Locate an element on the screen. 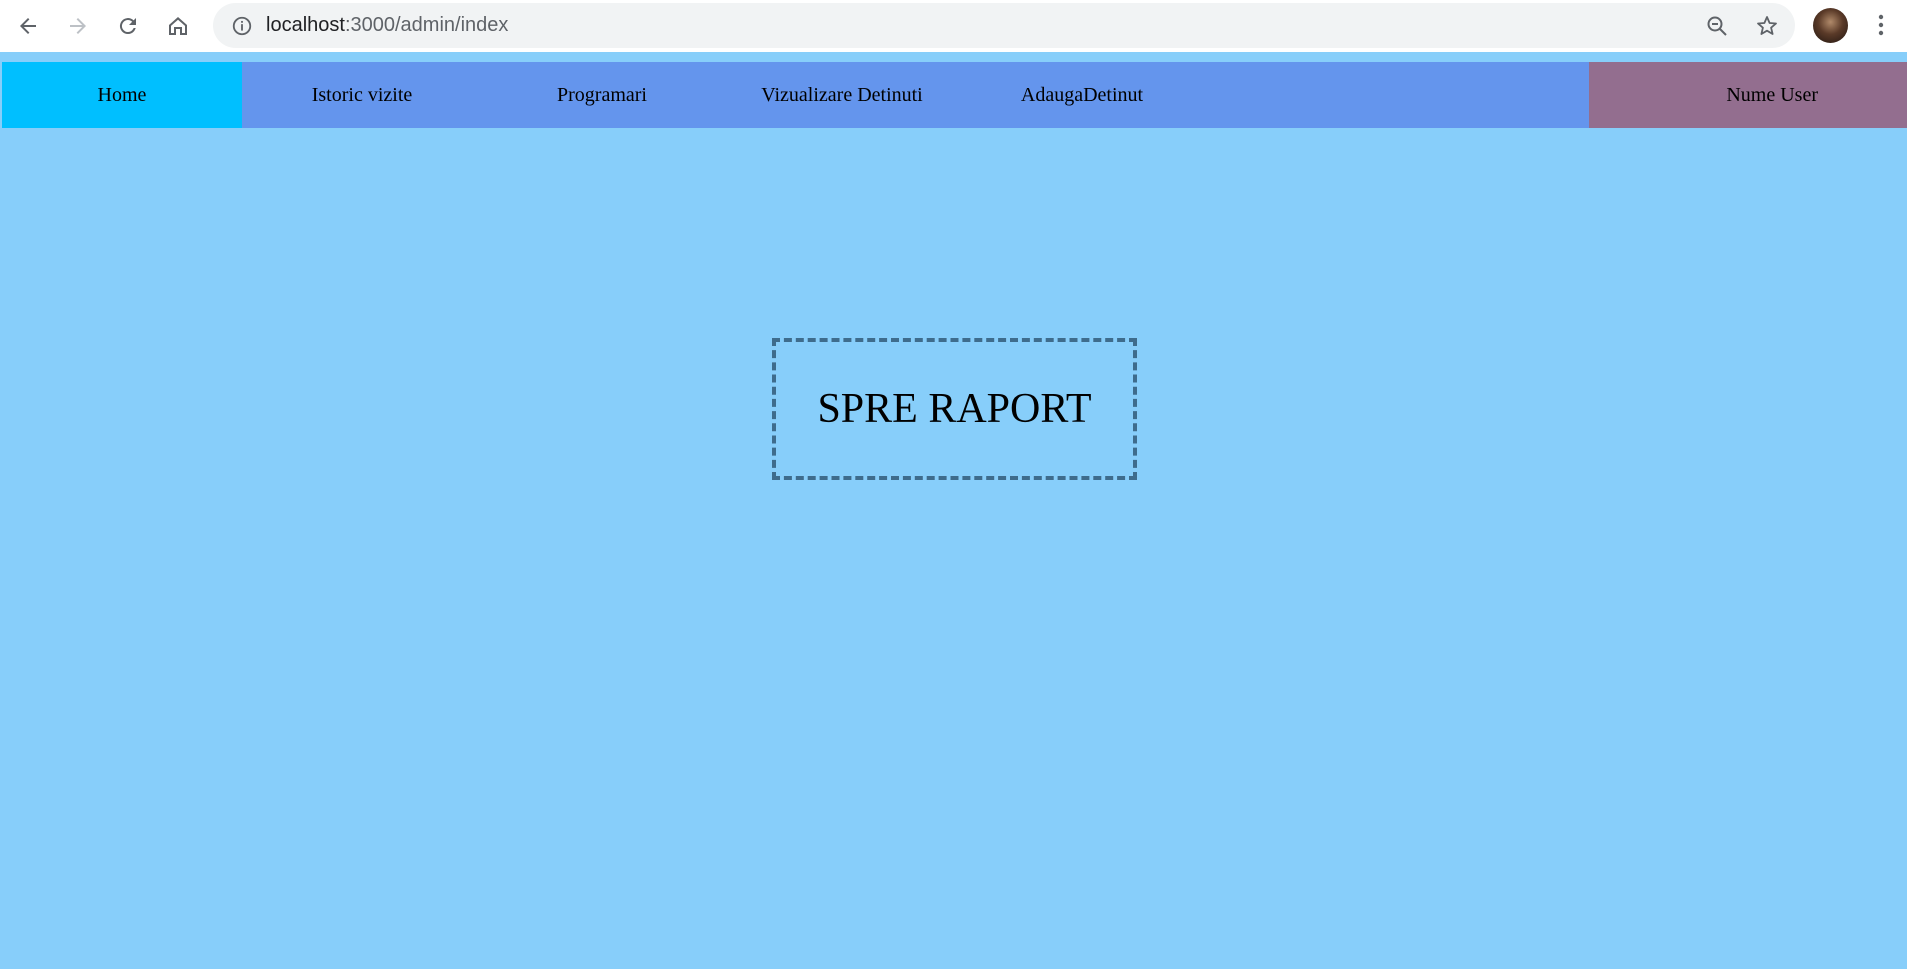  nav-item-vizualizare-detinuti: Vizualizare Detinuti is located at coordinates (842, 95).